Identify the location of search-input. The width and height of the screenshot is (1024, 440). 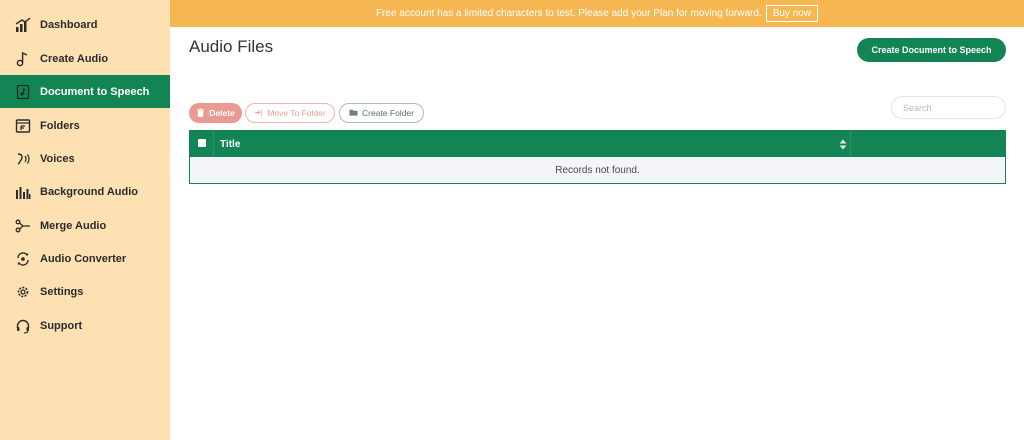
(948, 107).